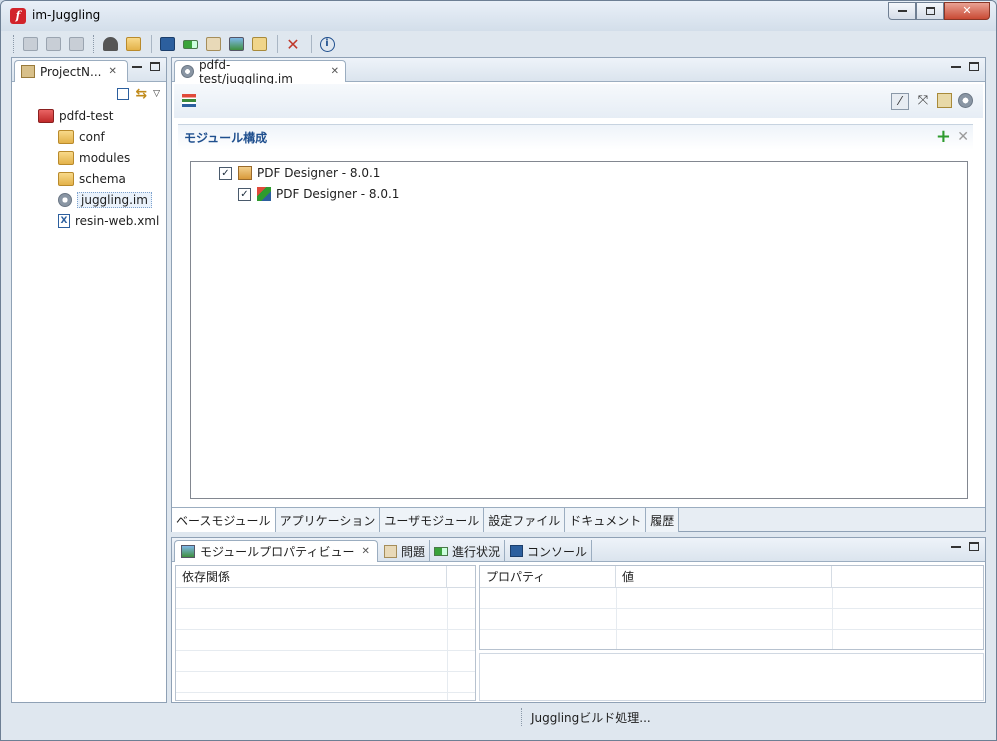 This screenshot has height=741, width=997. What do you see at coordinates (114, 200) in the screenshot?
I see `tree-item-label: juggling.im` at bounding box center [114, 200].